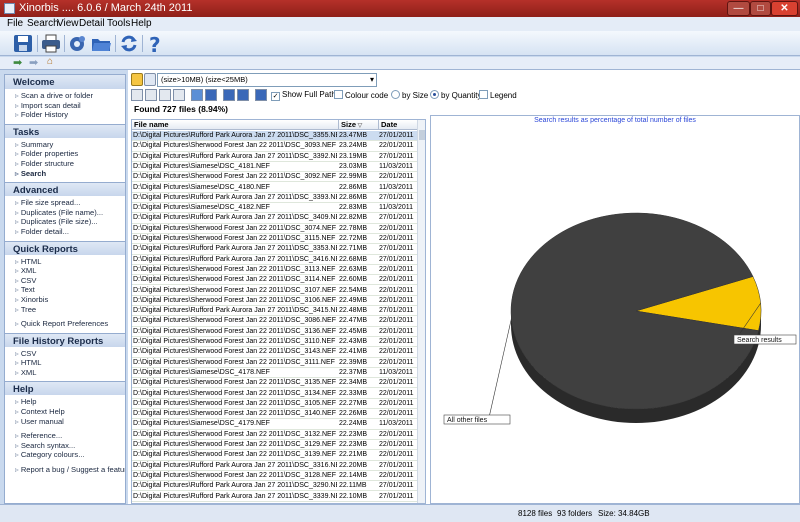 The height and width of the screenshot is (522, 800). What do you see at coordinates (70, 310) in the screenshot?
I see `link-report-tree: Tree` at bounding box center [70, 310].